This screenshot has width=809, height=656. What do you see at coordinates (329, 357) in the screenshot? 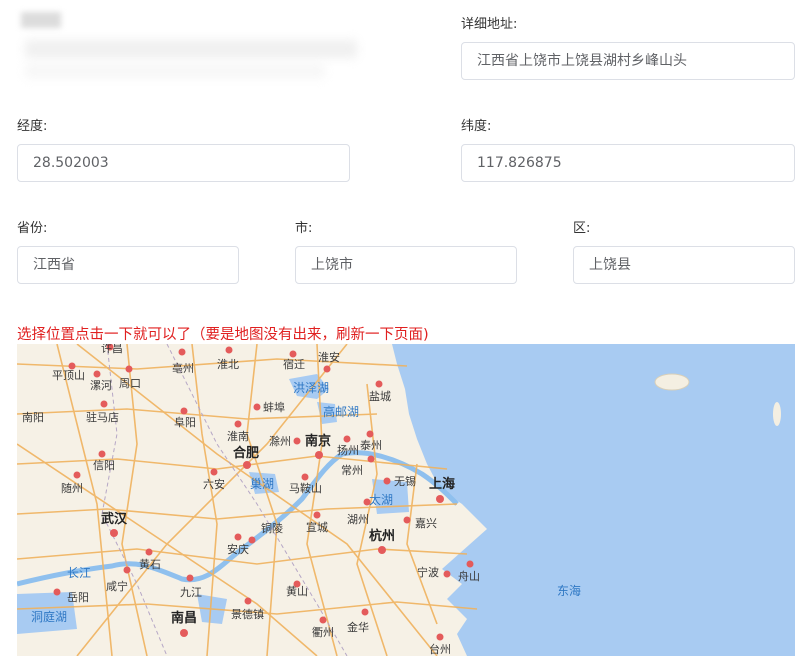
I see `map-label-huaian: 淮安` at bounding box center [329, 357].